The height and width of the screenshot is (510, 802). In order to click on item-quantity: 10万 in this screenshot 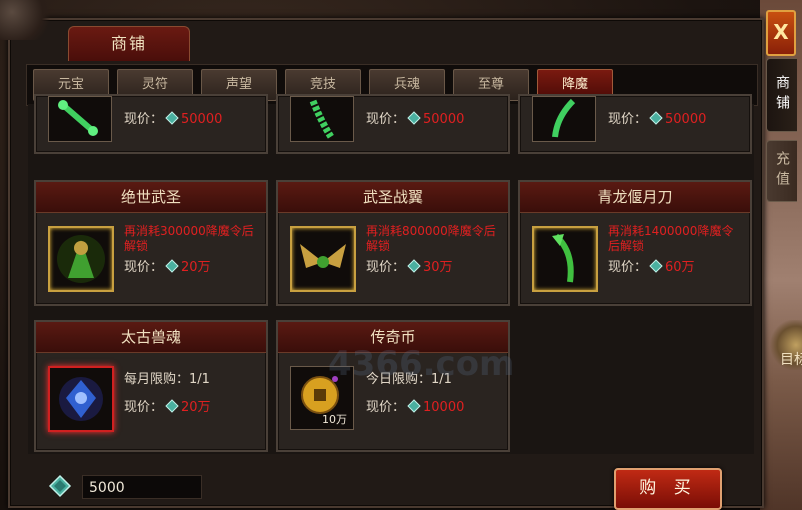, I will do `click(334, 419)`.